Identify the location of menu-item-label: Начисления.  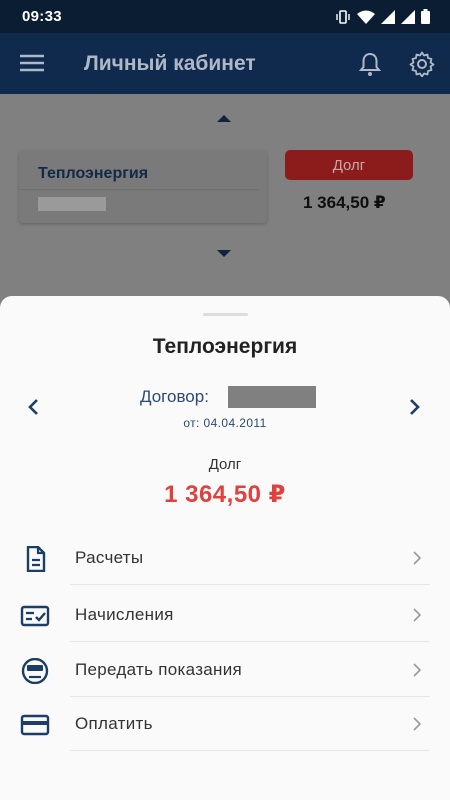
(124, 614).